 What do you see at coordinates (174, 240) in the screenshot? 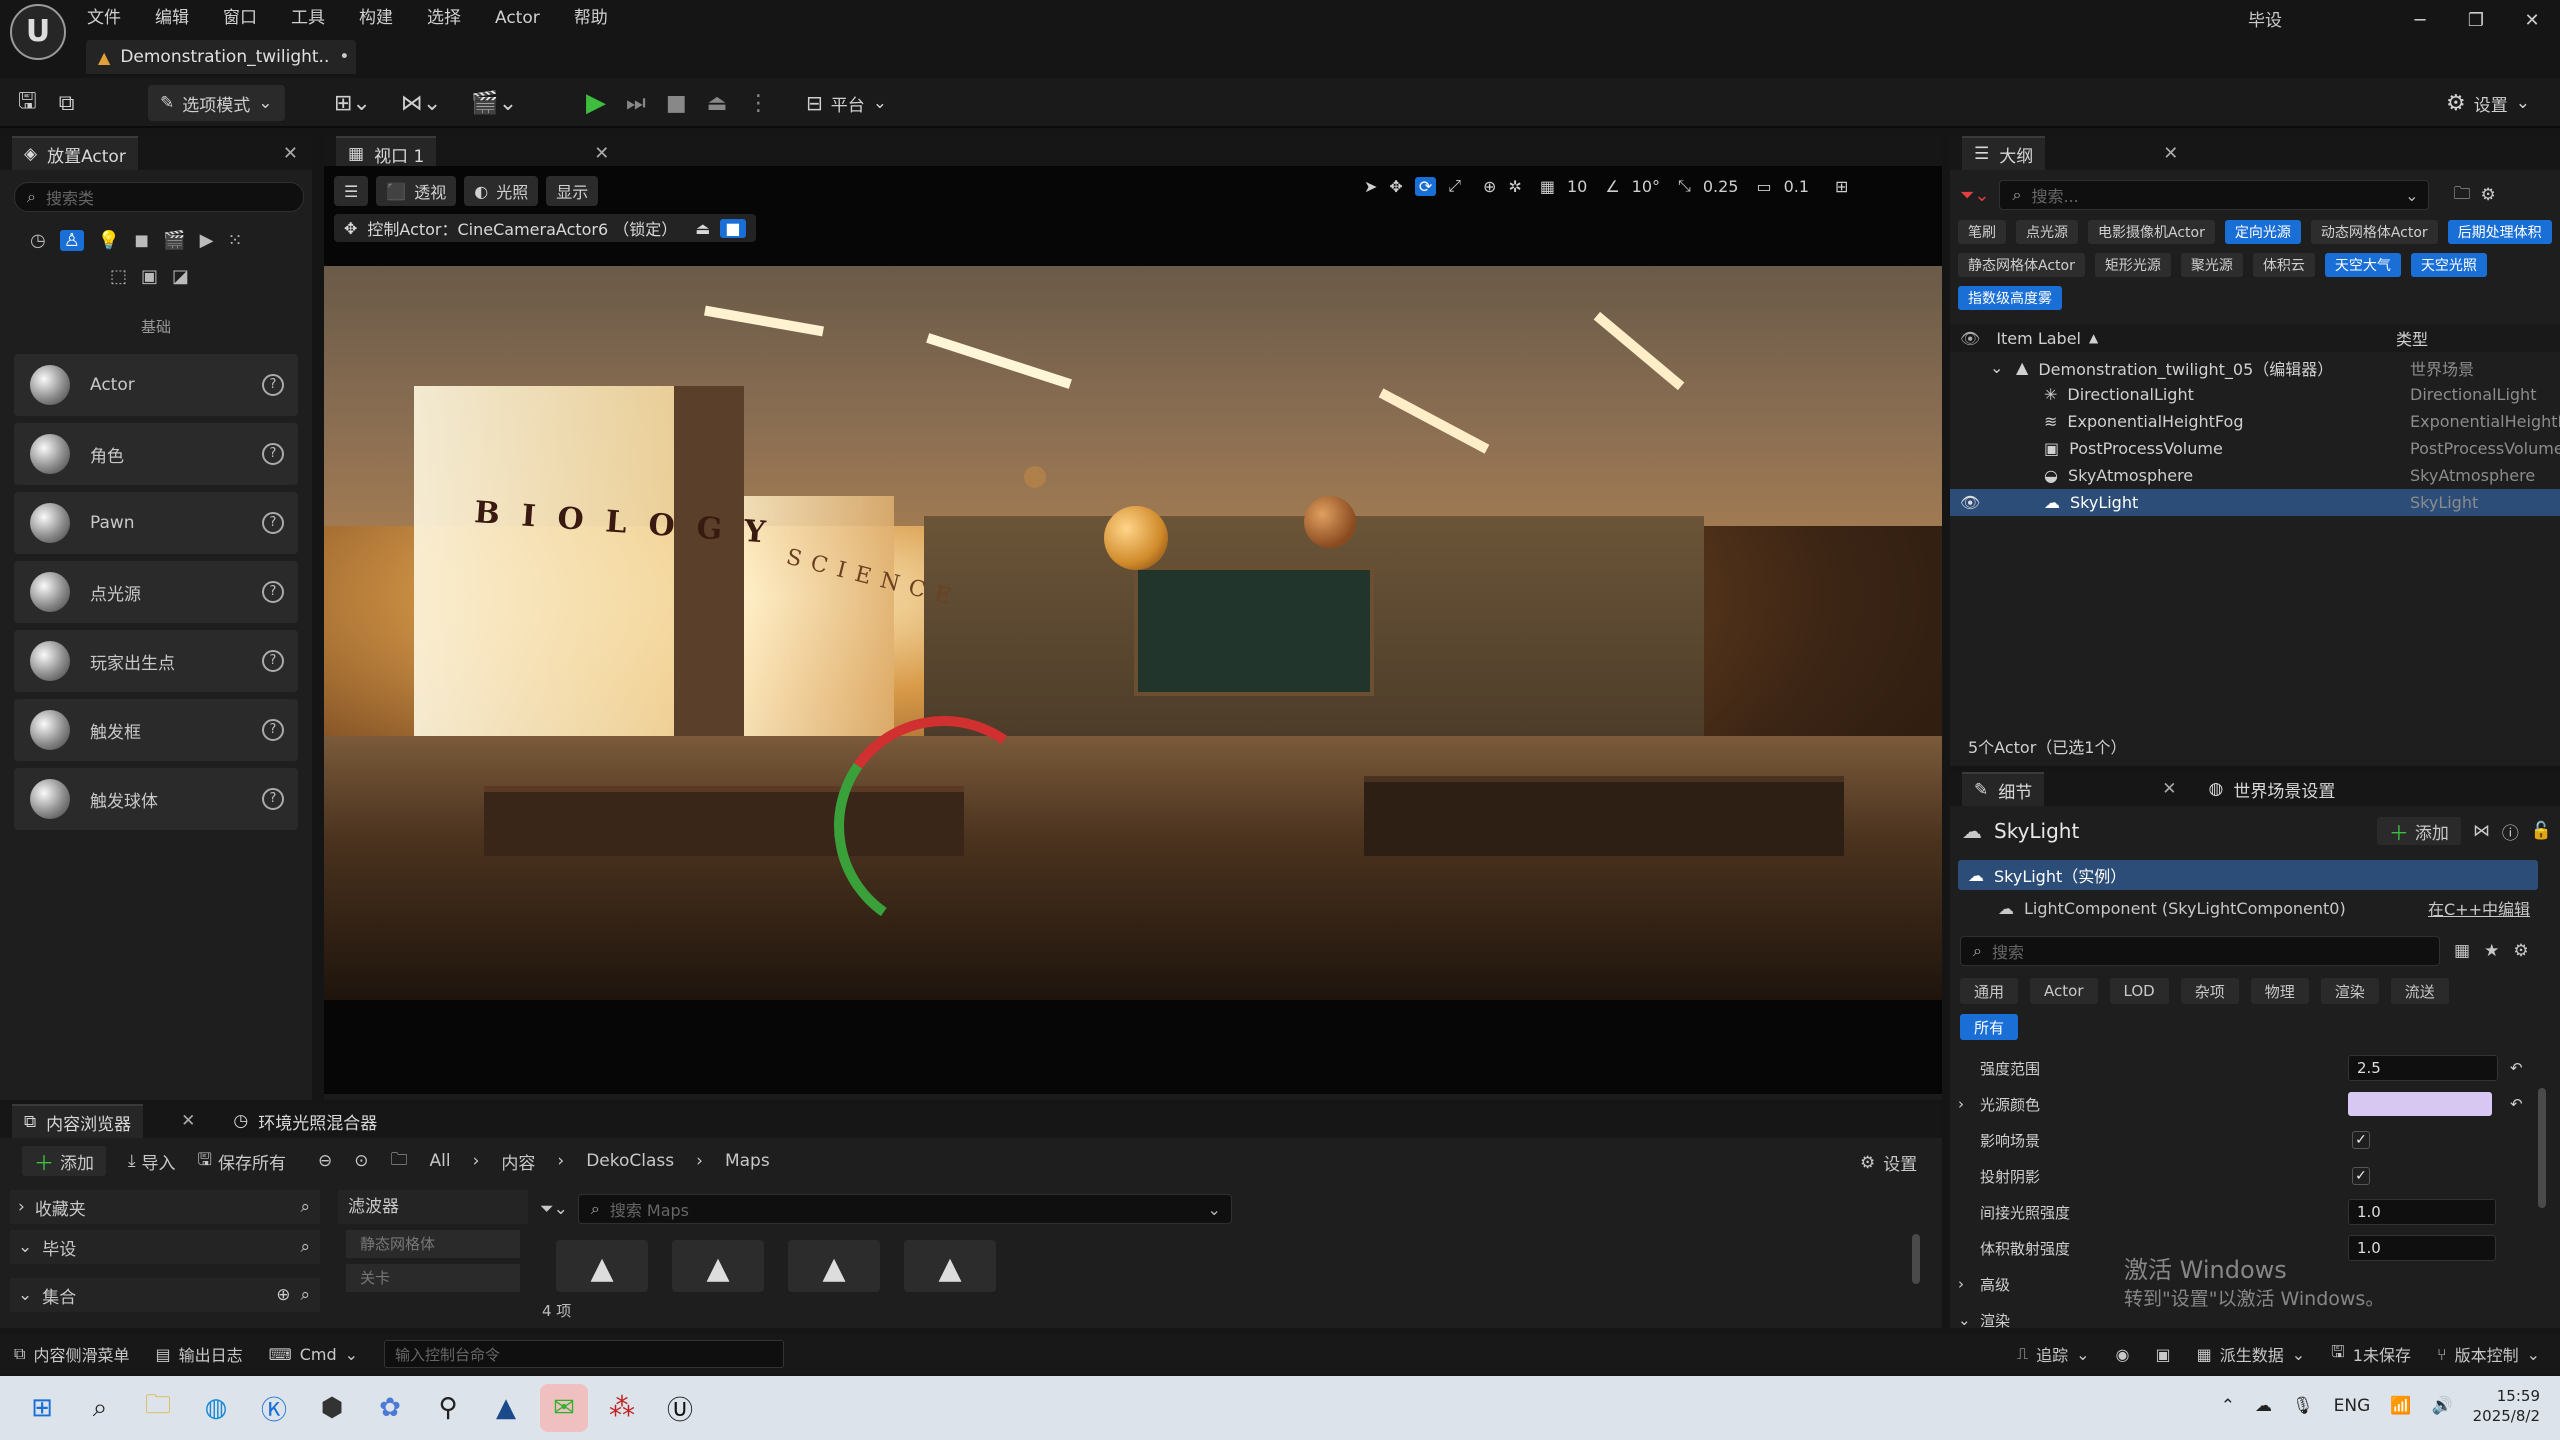
I see `cinematic-icon: 🎬` at bounding box center [174, 240].